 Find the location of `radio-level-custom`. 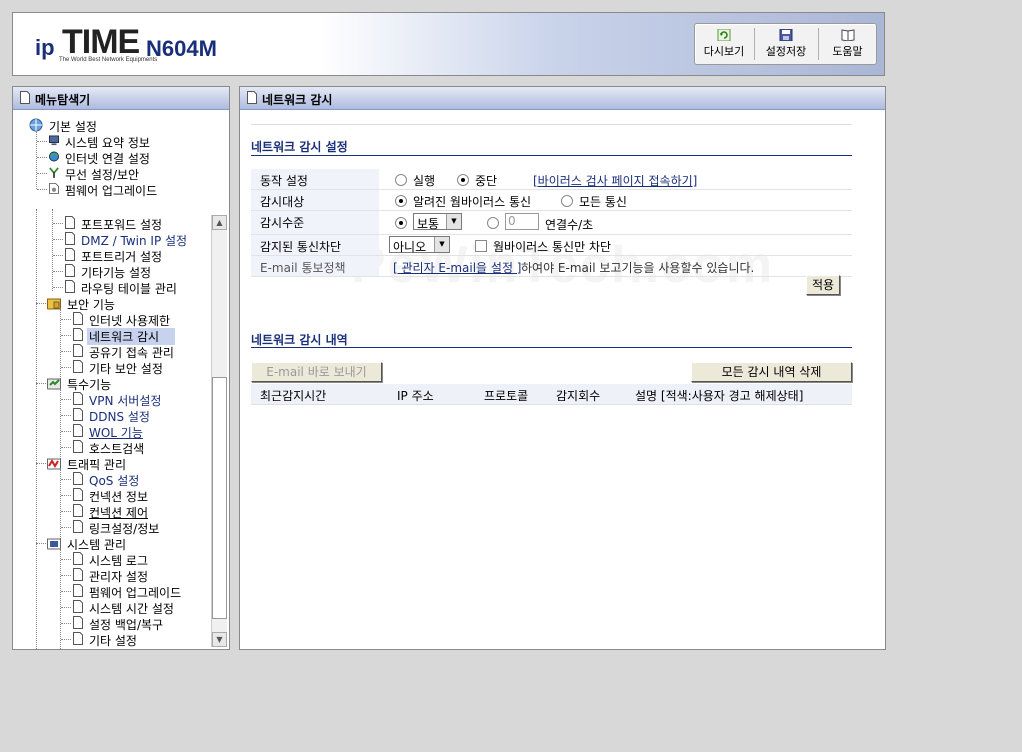

radio-level-custom is located at coordinates (493, 223).